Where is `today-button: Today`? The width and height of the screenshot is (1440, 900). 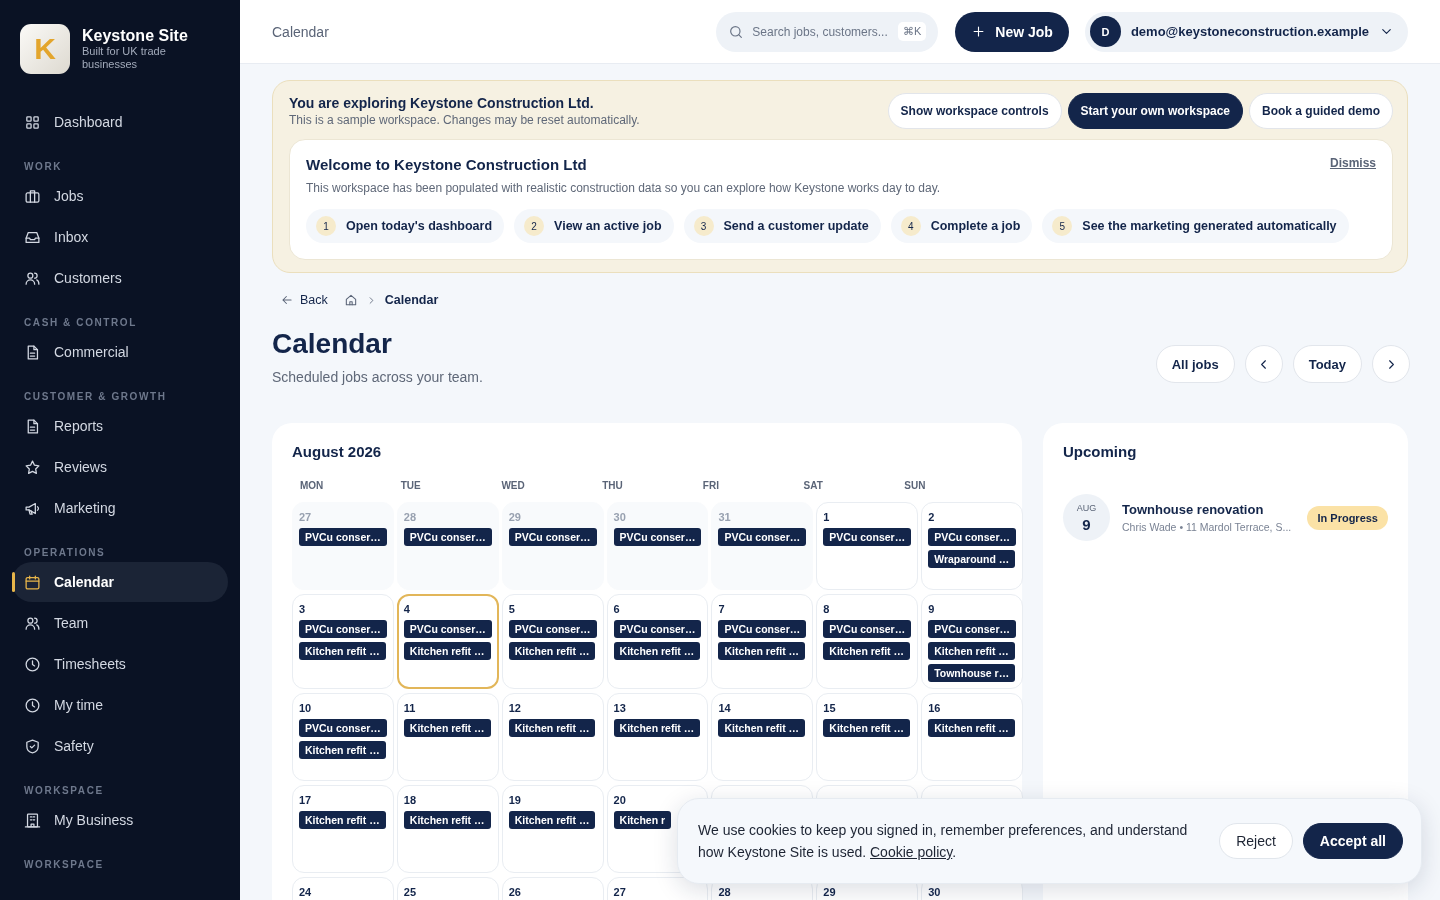 today-button: Today is located at coordinates (1327, 364).